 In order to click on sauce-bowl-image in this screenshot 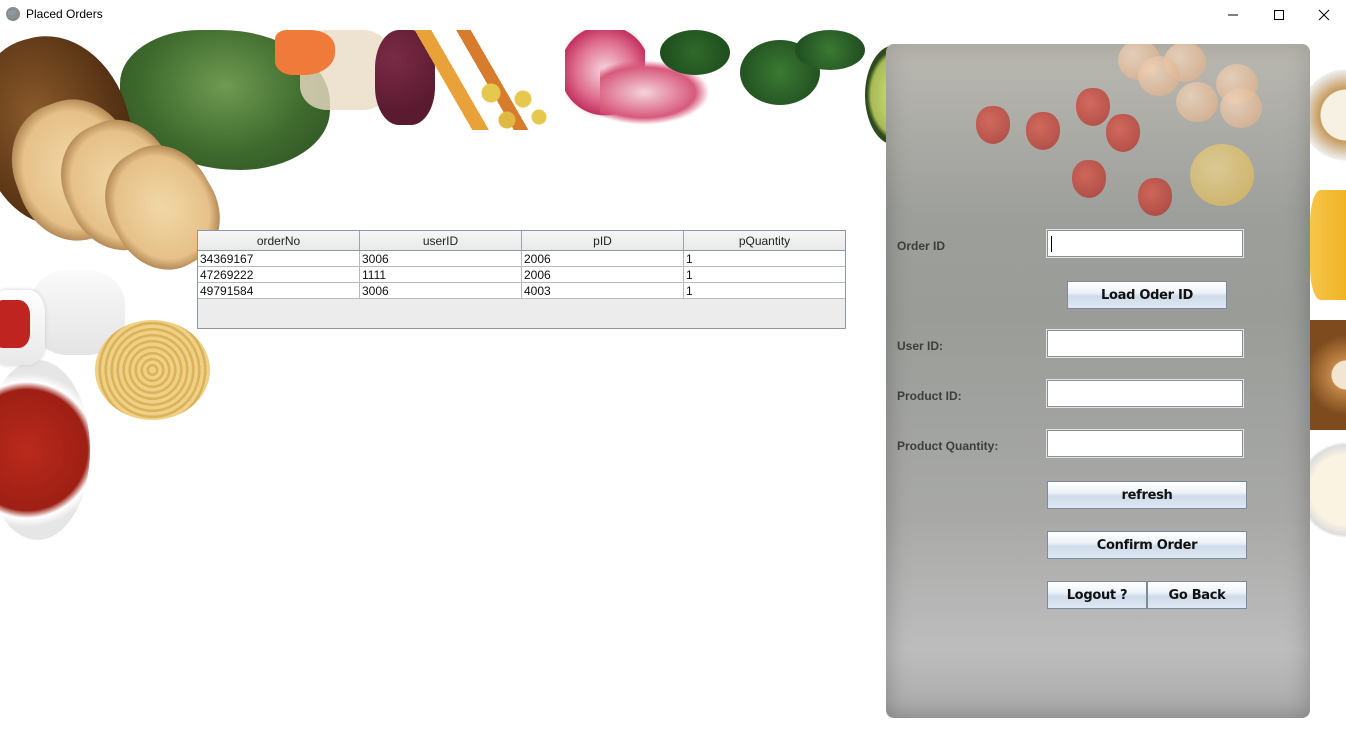, I will do `click(45, 450)`.